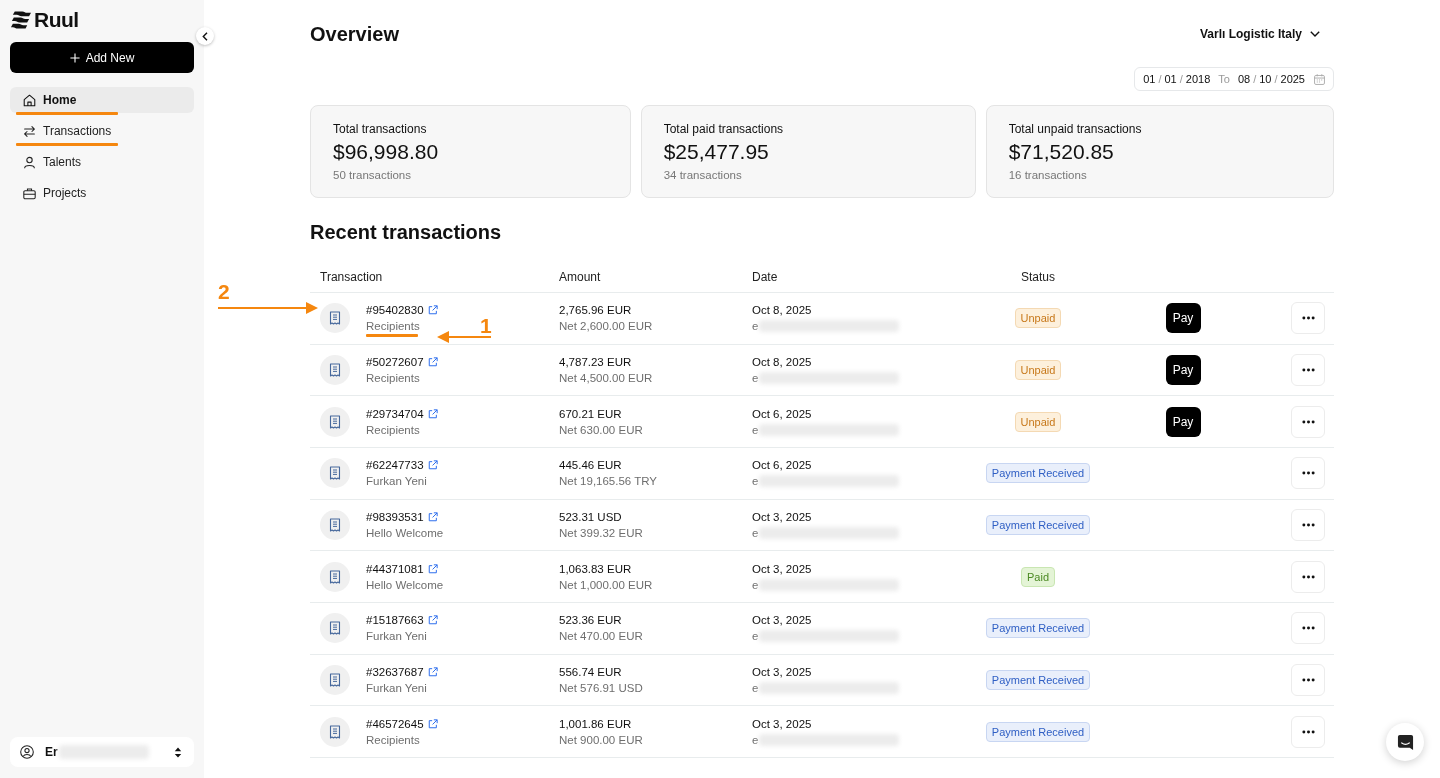 The image size is (1440, 778). I want to click on transaction-link: #62247733, so click(395, 465).